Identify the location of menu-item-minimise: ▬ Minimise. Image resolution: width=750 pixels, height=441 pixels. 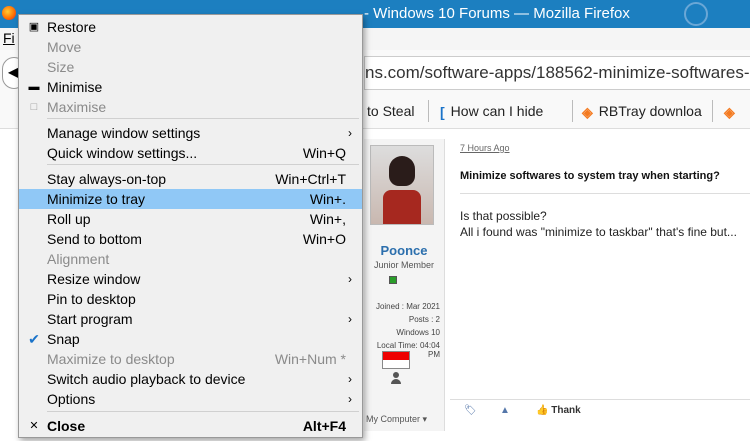
(190, 87).